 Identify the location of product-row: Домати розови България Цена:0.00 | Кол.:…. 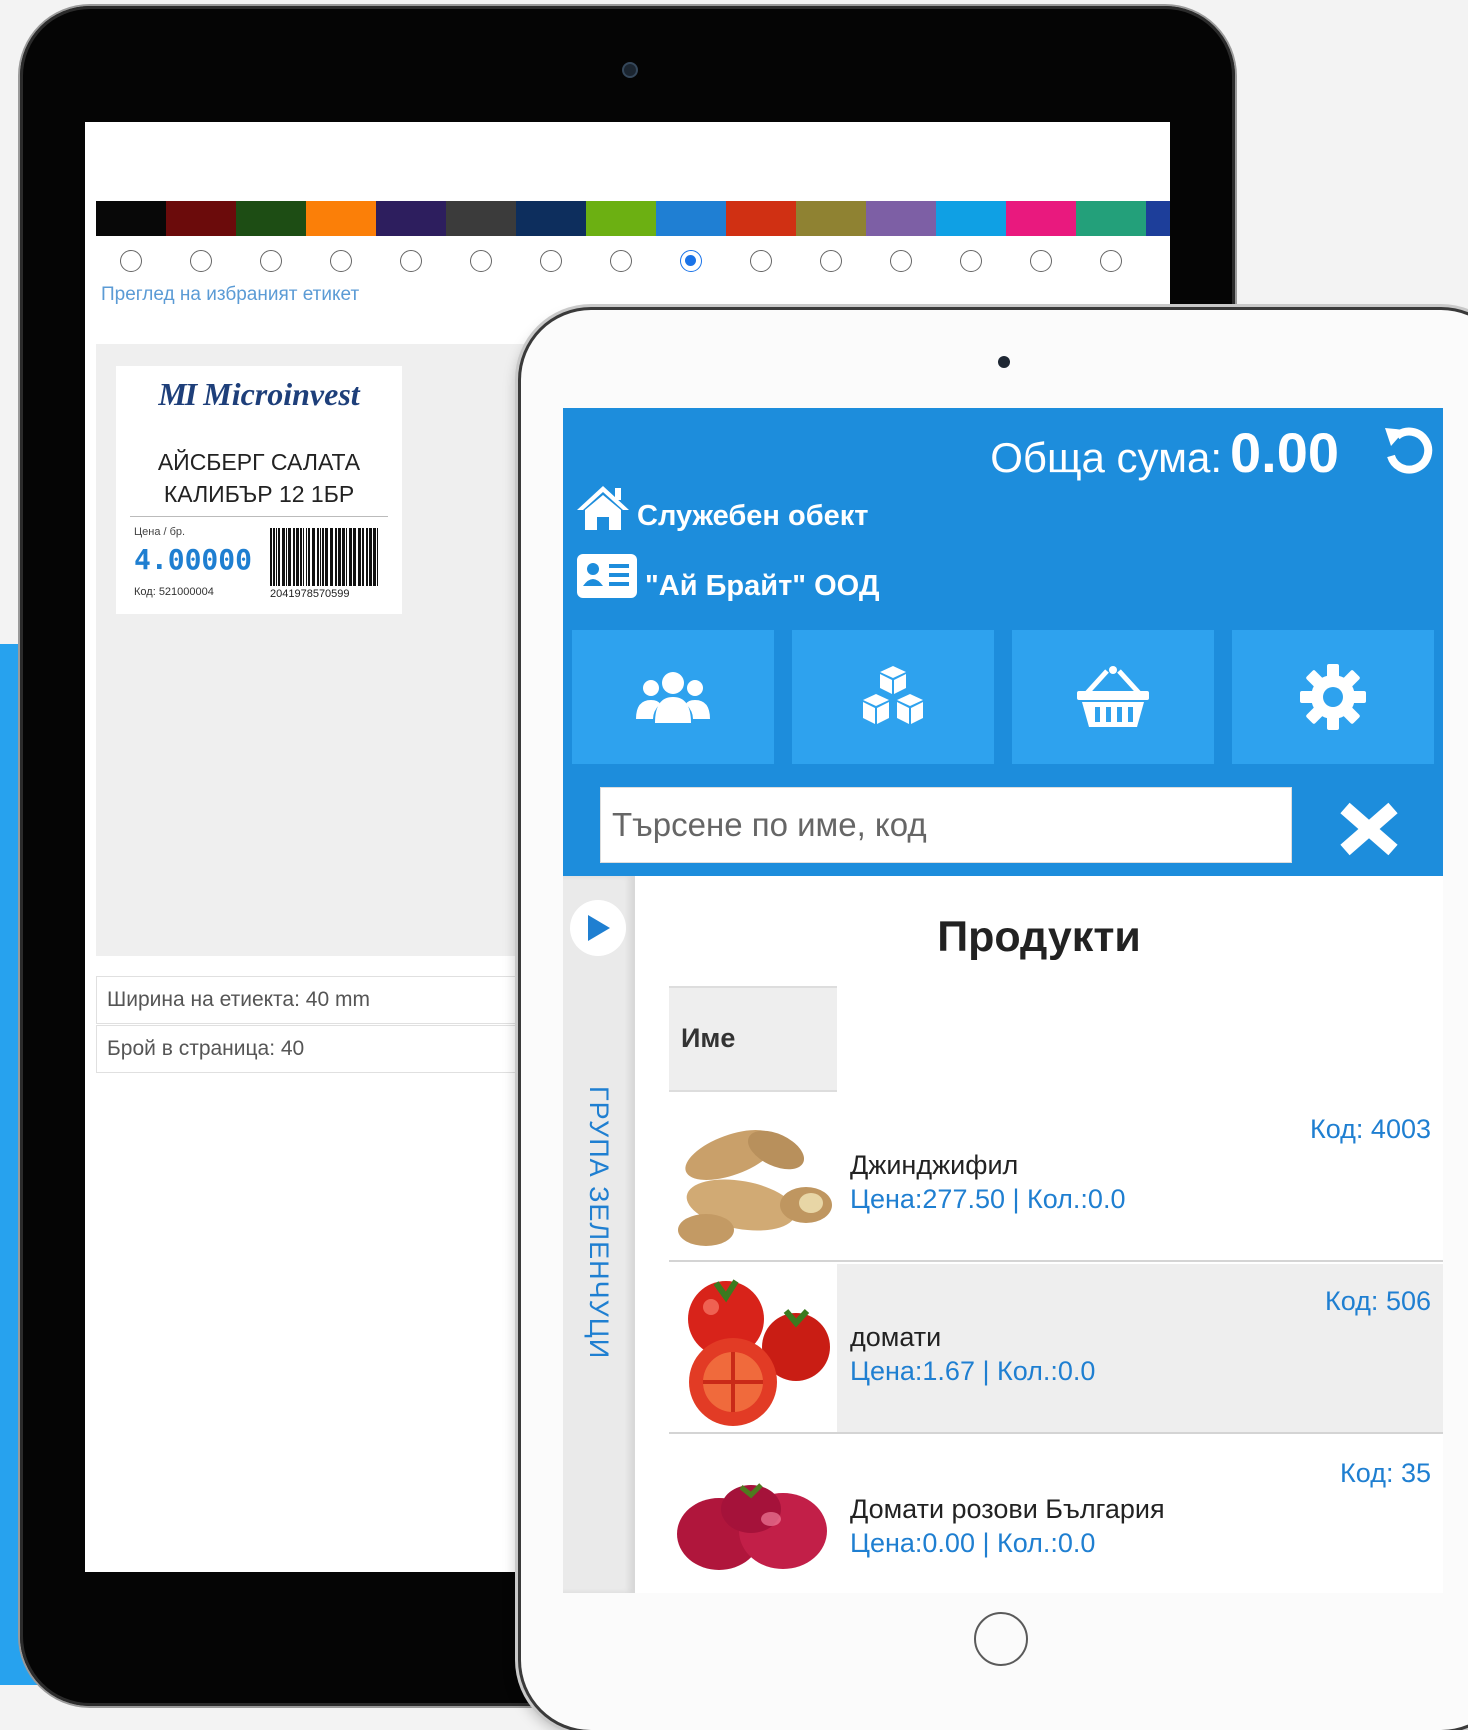
(1056, 1514).